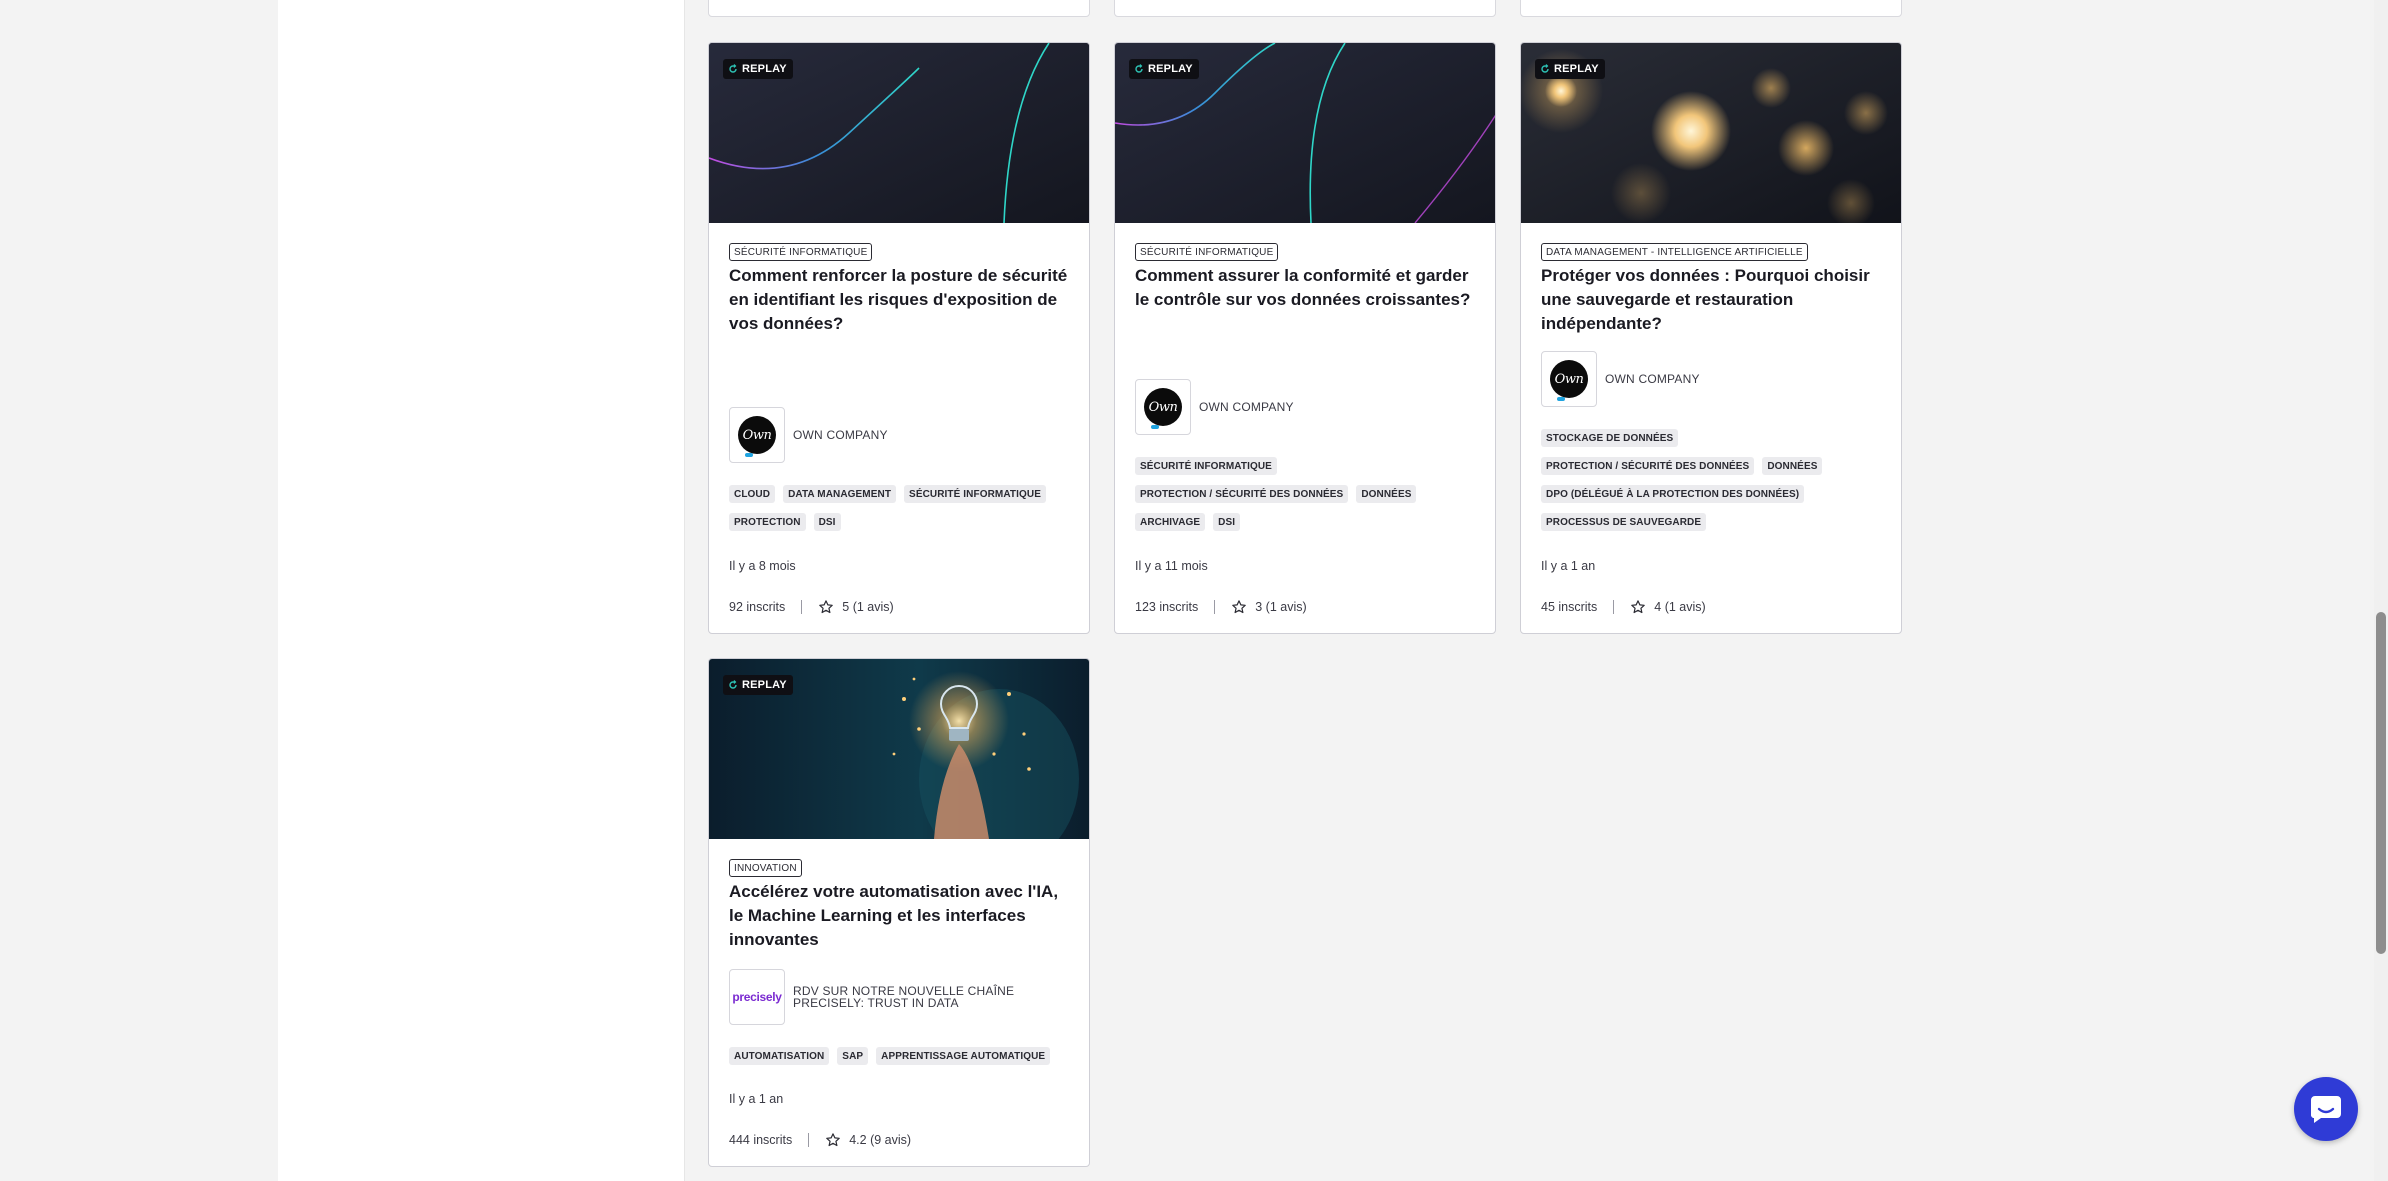 This screenshot has width=2388, height=1181. What do you see at coordinates (752, 494) in the screenshot?
I see `tag: CLOUD` at bounding box center [752, 494].